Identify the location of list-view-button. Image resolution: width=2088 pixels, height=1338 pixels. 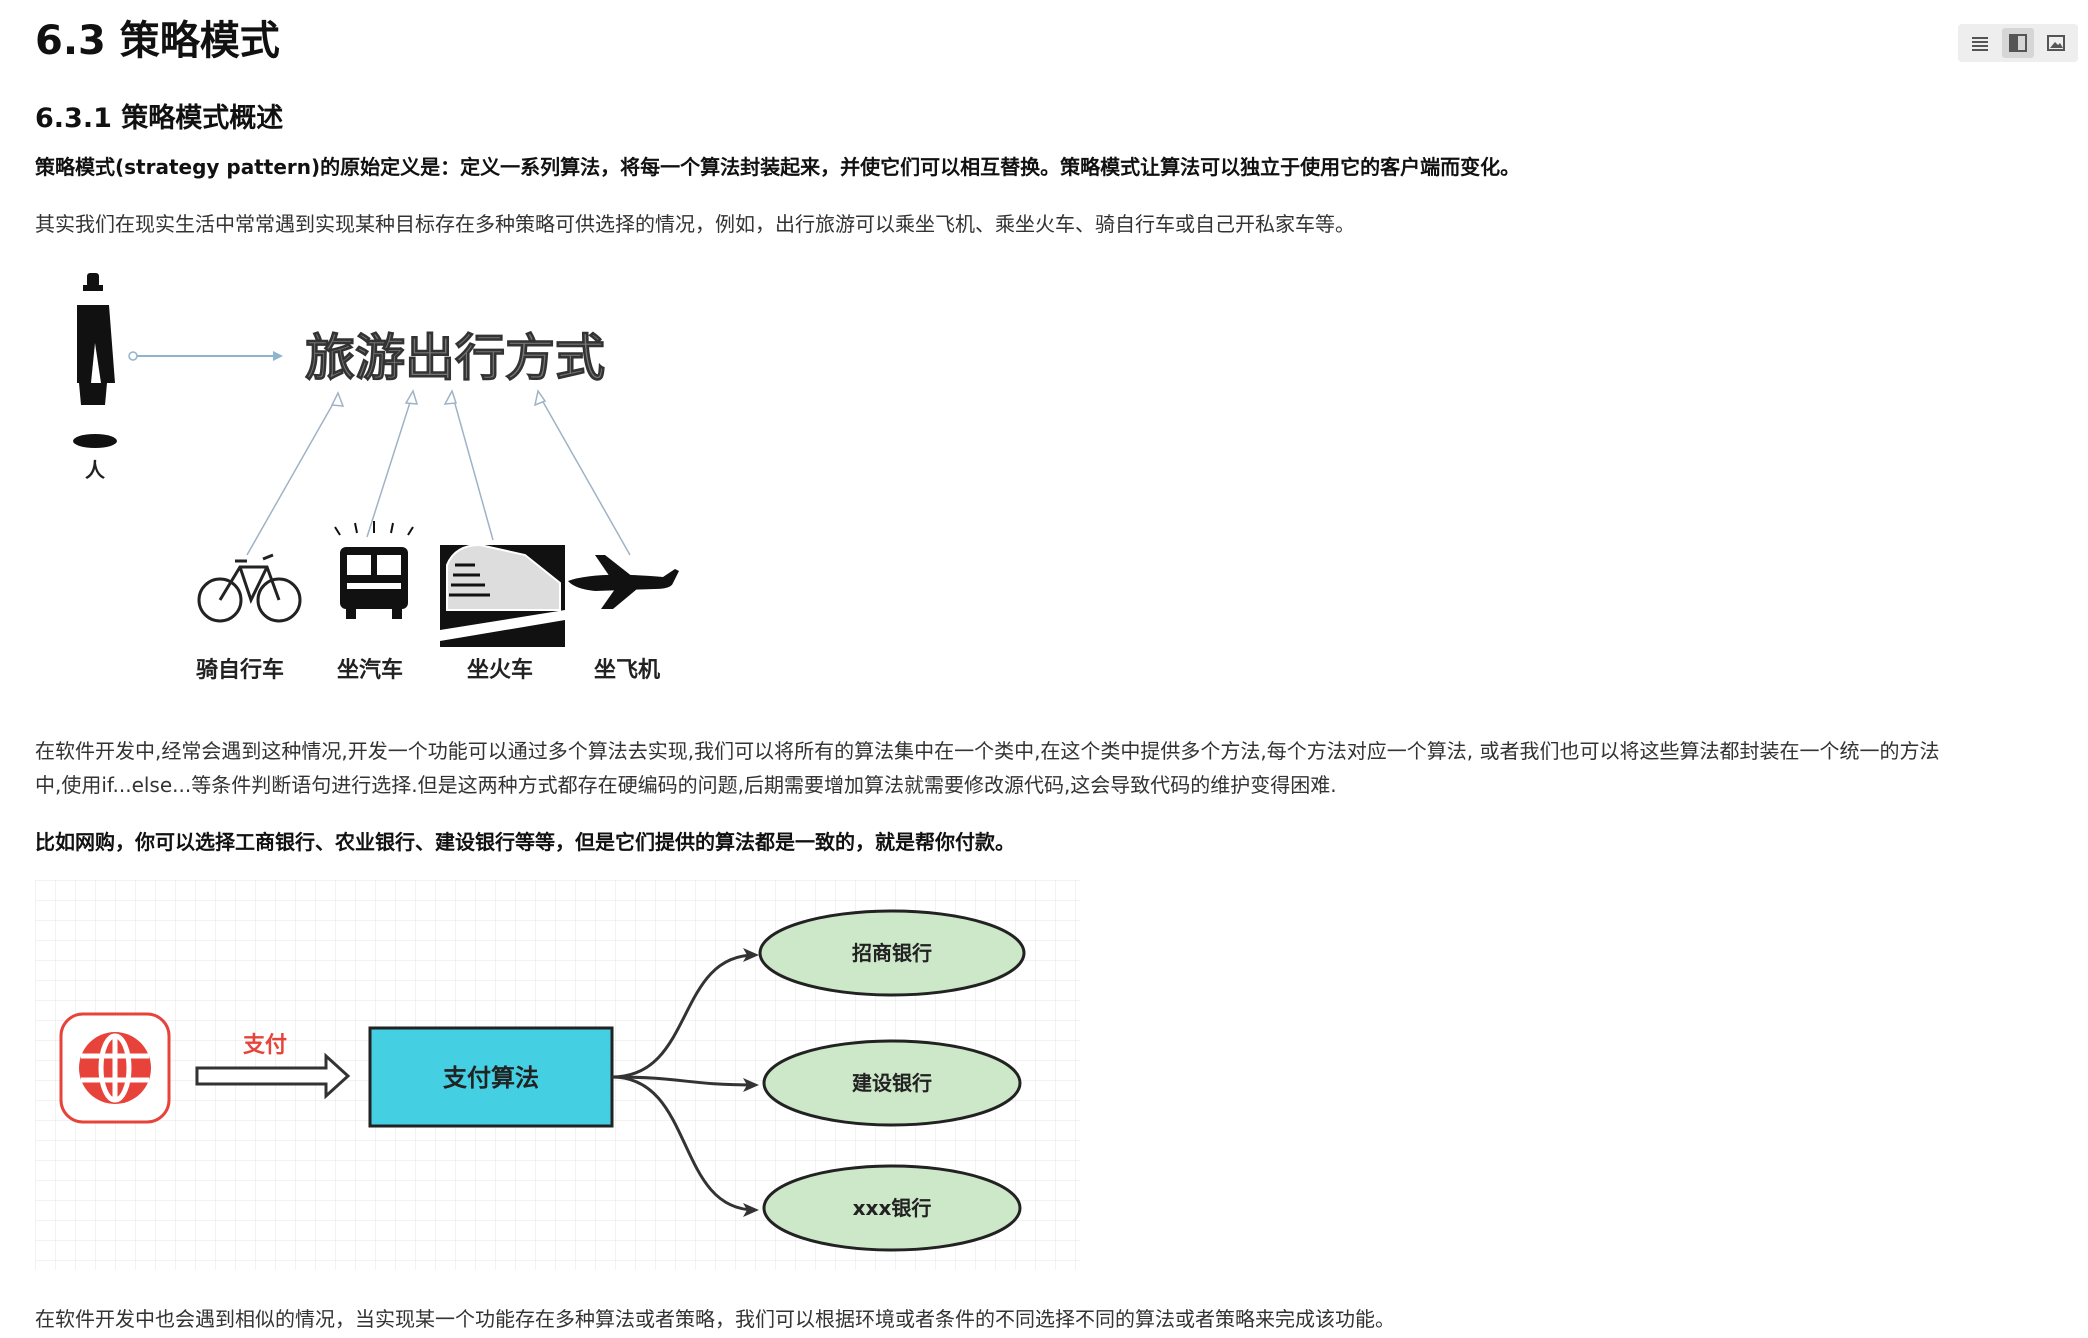
(1980, 43).